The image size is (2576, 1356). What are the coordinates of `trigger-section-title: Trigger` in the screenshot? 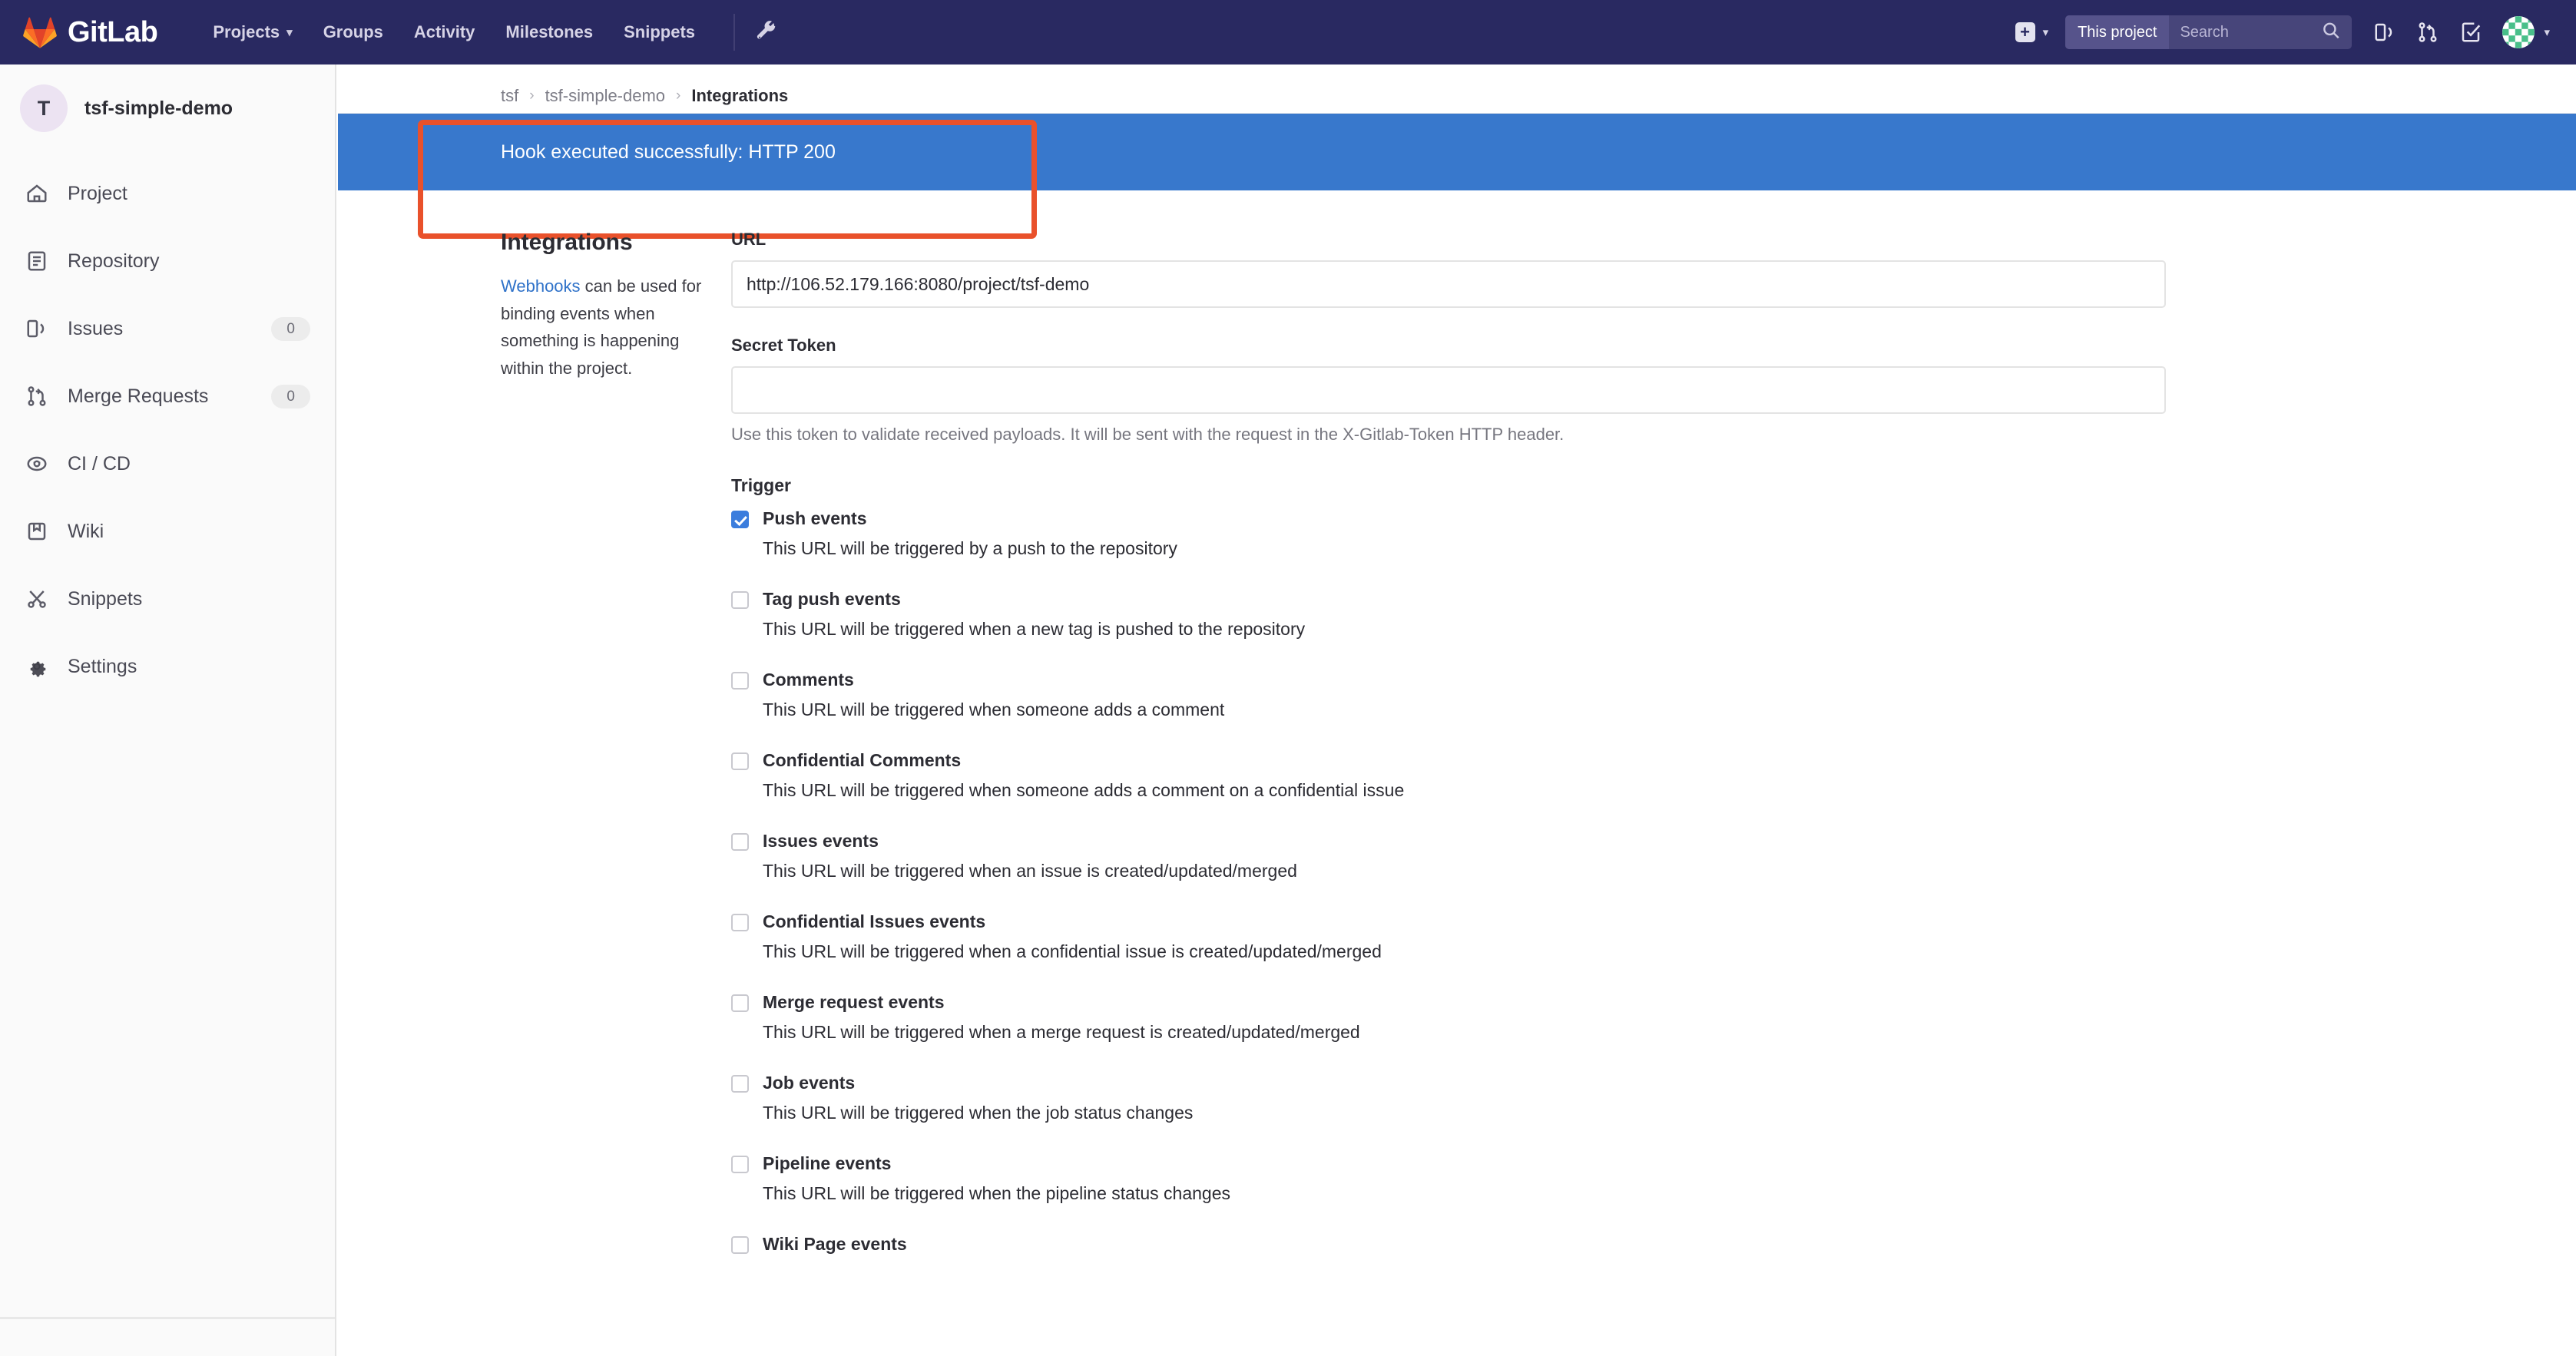 It's located at (761, 485).